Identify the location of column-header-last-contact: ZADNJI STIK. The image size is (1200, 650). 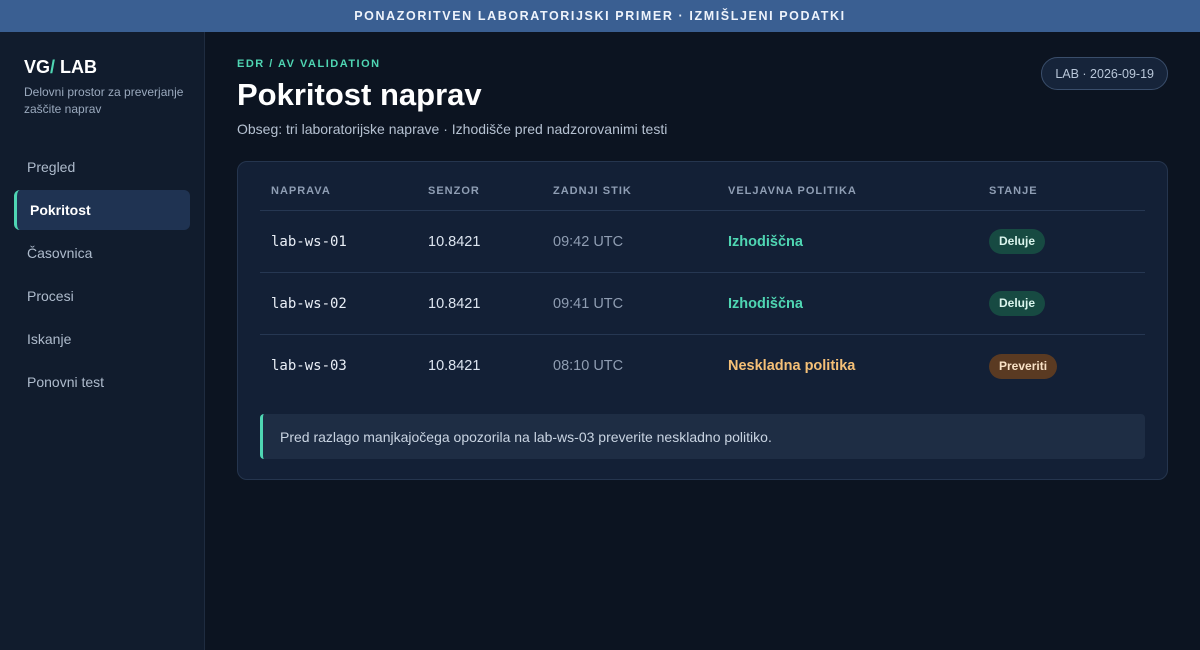
(640, 191).